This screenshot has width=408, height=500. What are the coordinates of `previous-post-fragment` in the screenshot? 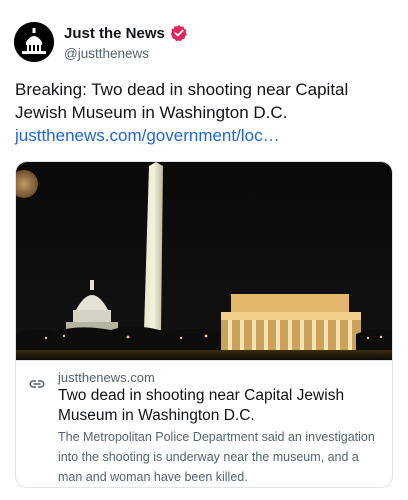 It's located at (204, 2).